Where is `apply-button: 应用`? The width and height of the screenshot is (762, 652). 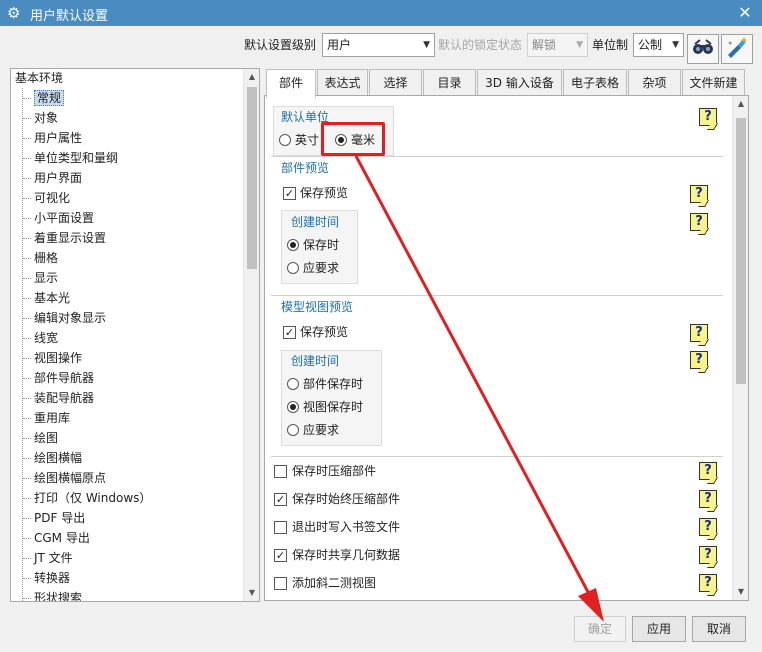 apply-button: 应用 is located at coordinates (659, 629).